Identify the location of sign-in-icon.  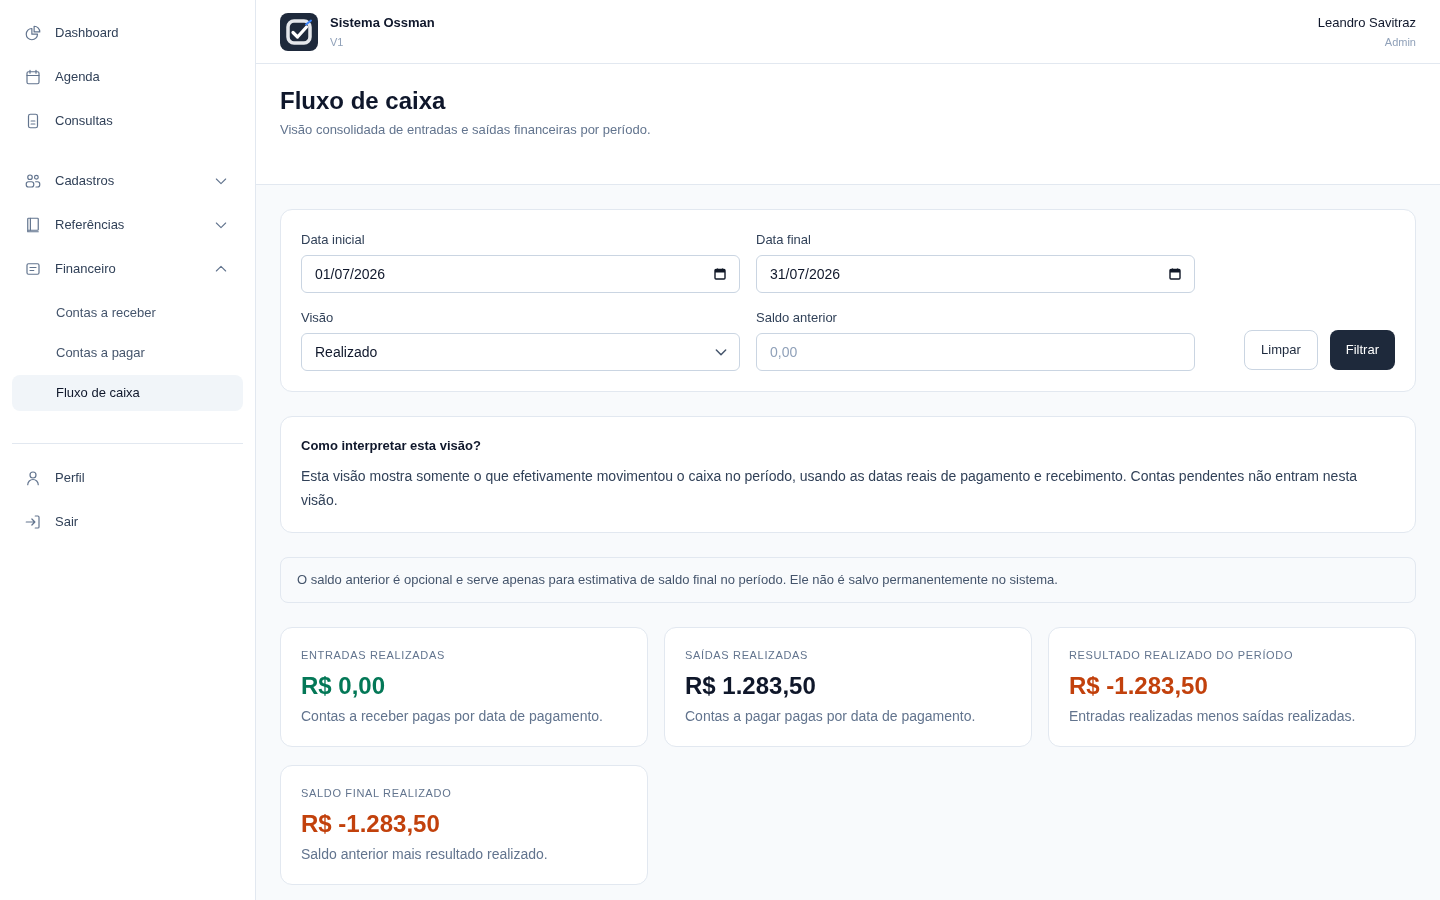
(33, 522).